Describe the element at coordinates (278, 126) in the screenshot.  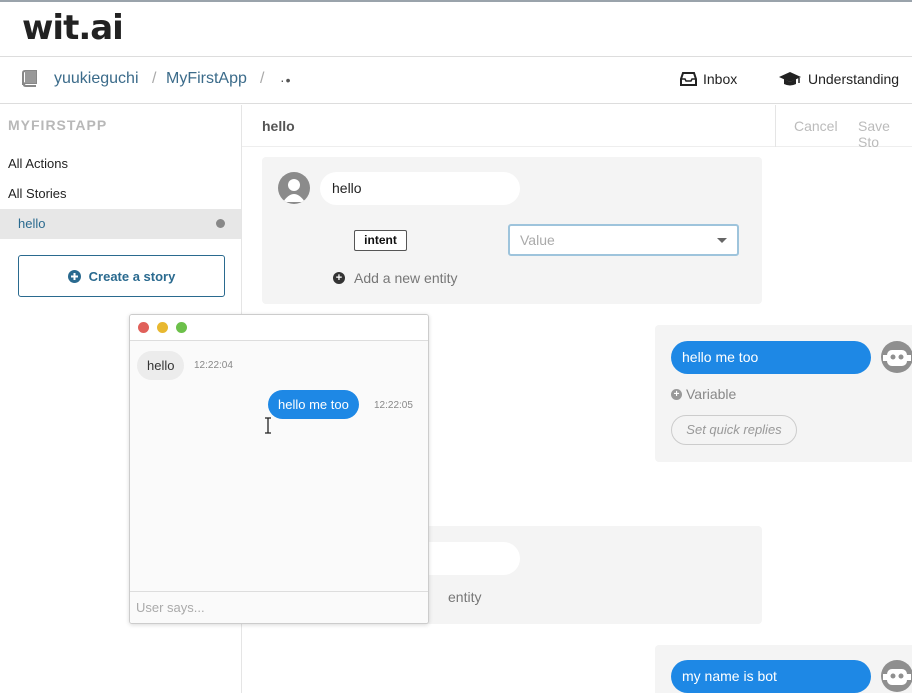
I see `story-title: hello` at that location.